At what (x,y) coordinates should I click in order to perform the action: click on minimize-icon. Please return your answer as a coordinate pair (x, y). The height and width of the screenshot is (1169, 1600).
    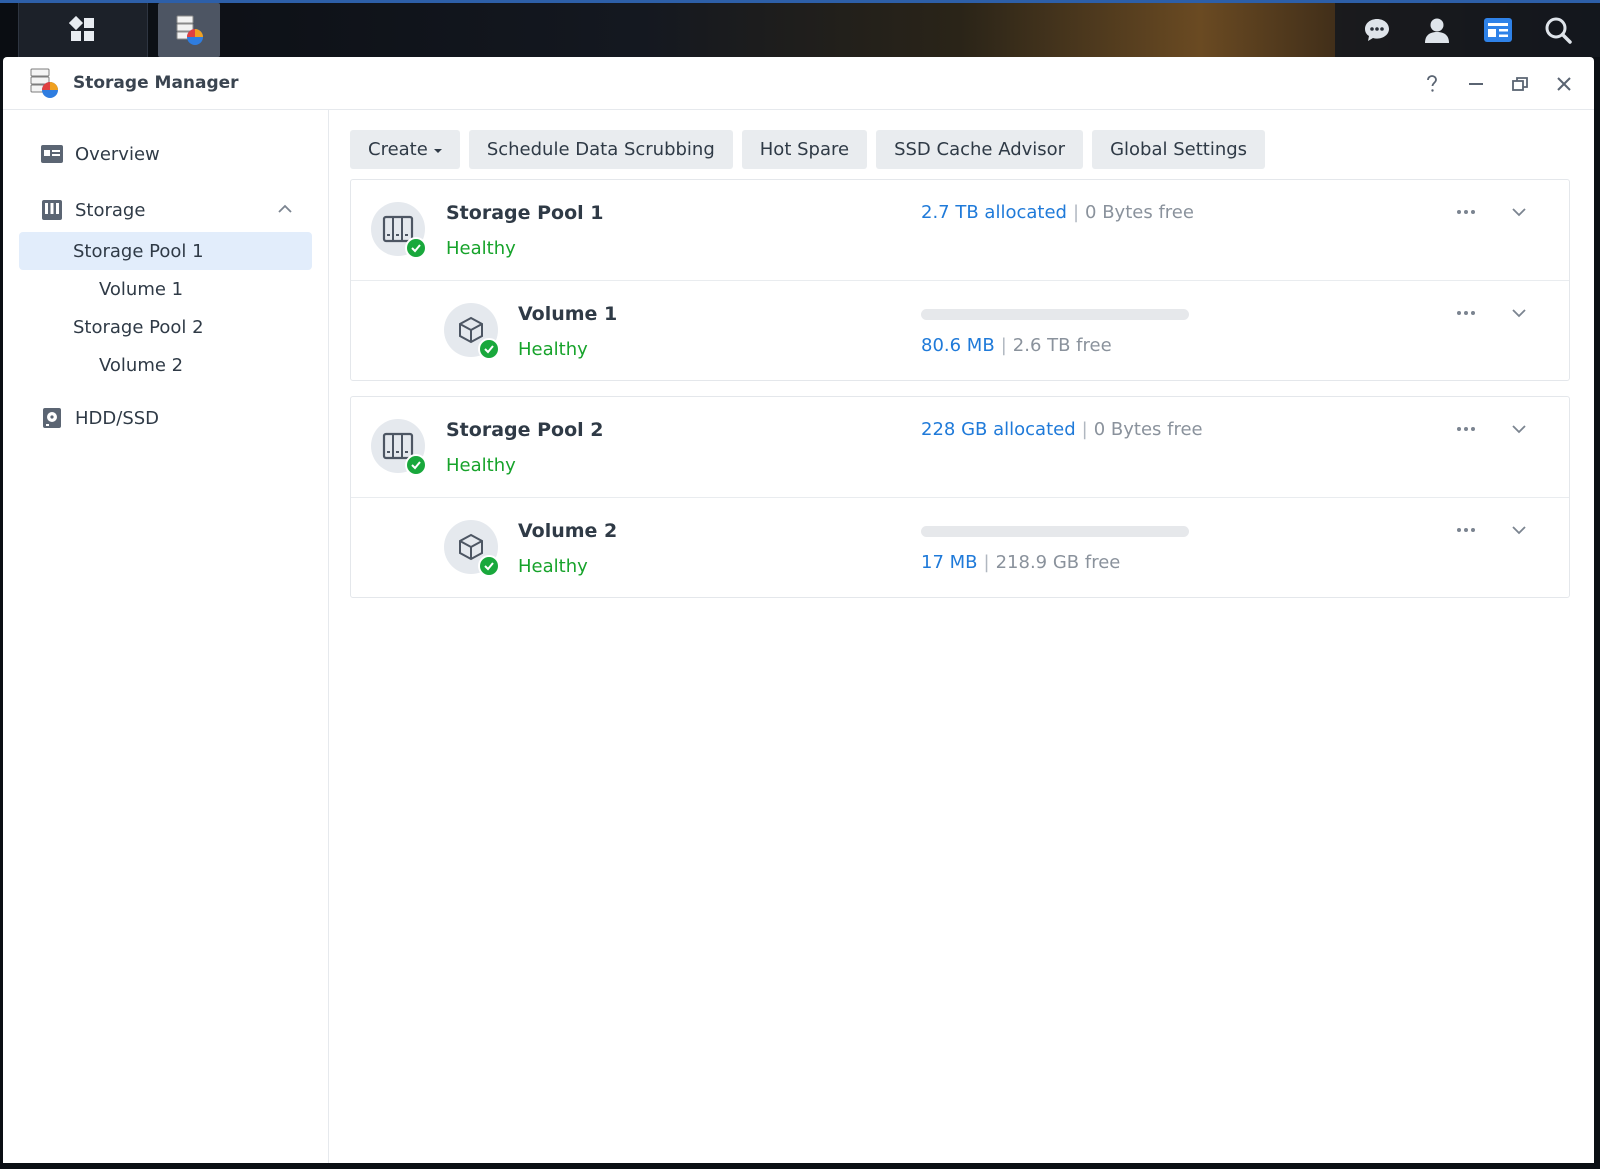
    Looking at the image, I should click on (1476, 83).